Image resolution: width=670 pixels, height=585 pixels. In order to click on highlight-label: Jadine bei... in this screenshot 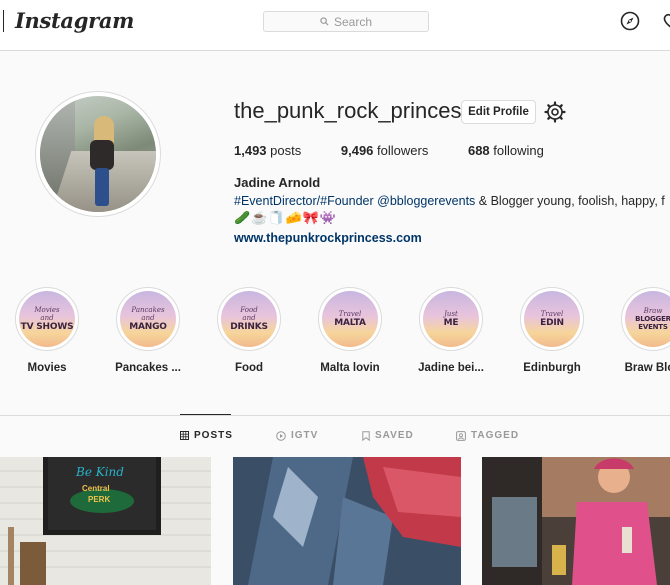, I will do `click(451, 368)`.